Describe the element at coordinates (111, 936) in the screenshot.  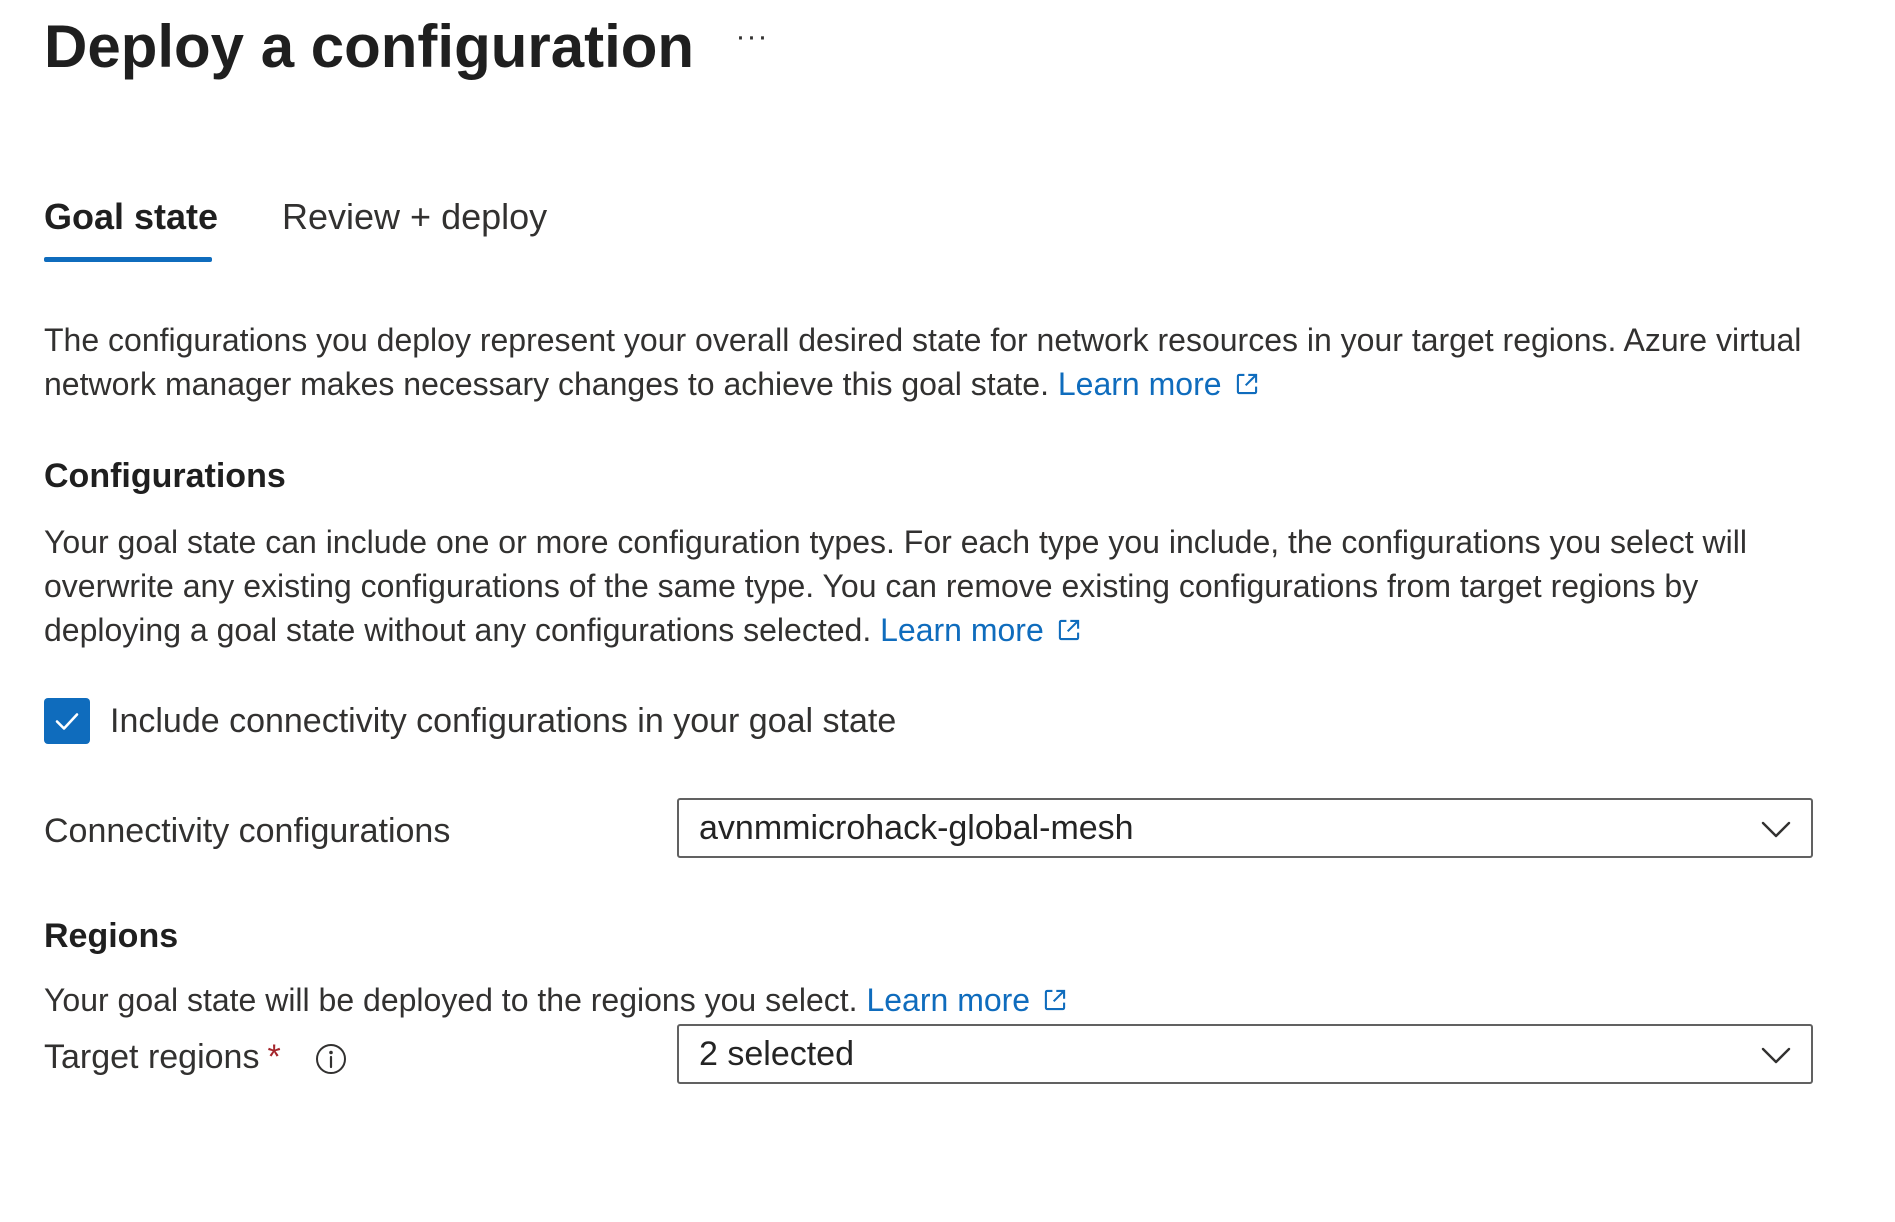
I see `regions-heading: Regions` at that location.